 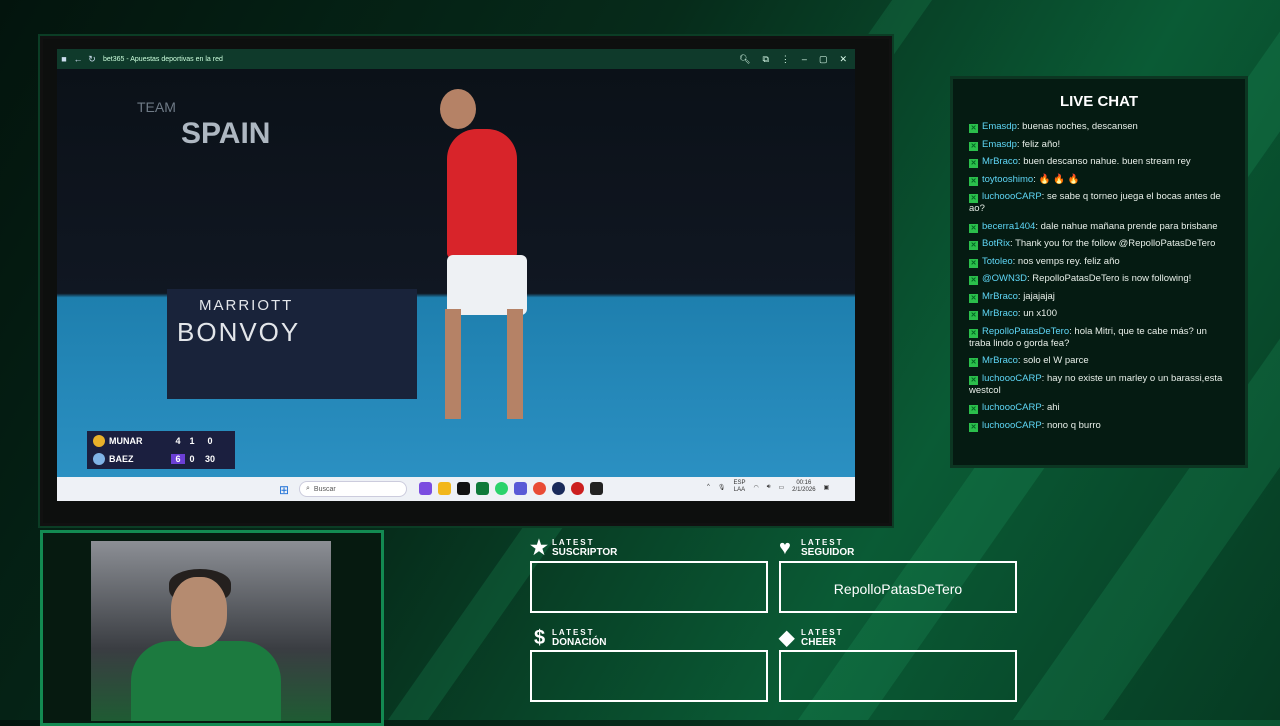 What do you see at coordinates (453, 364) in the screenshot?
I see `player-leg` at bounding box center [453, 364].